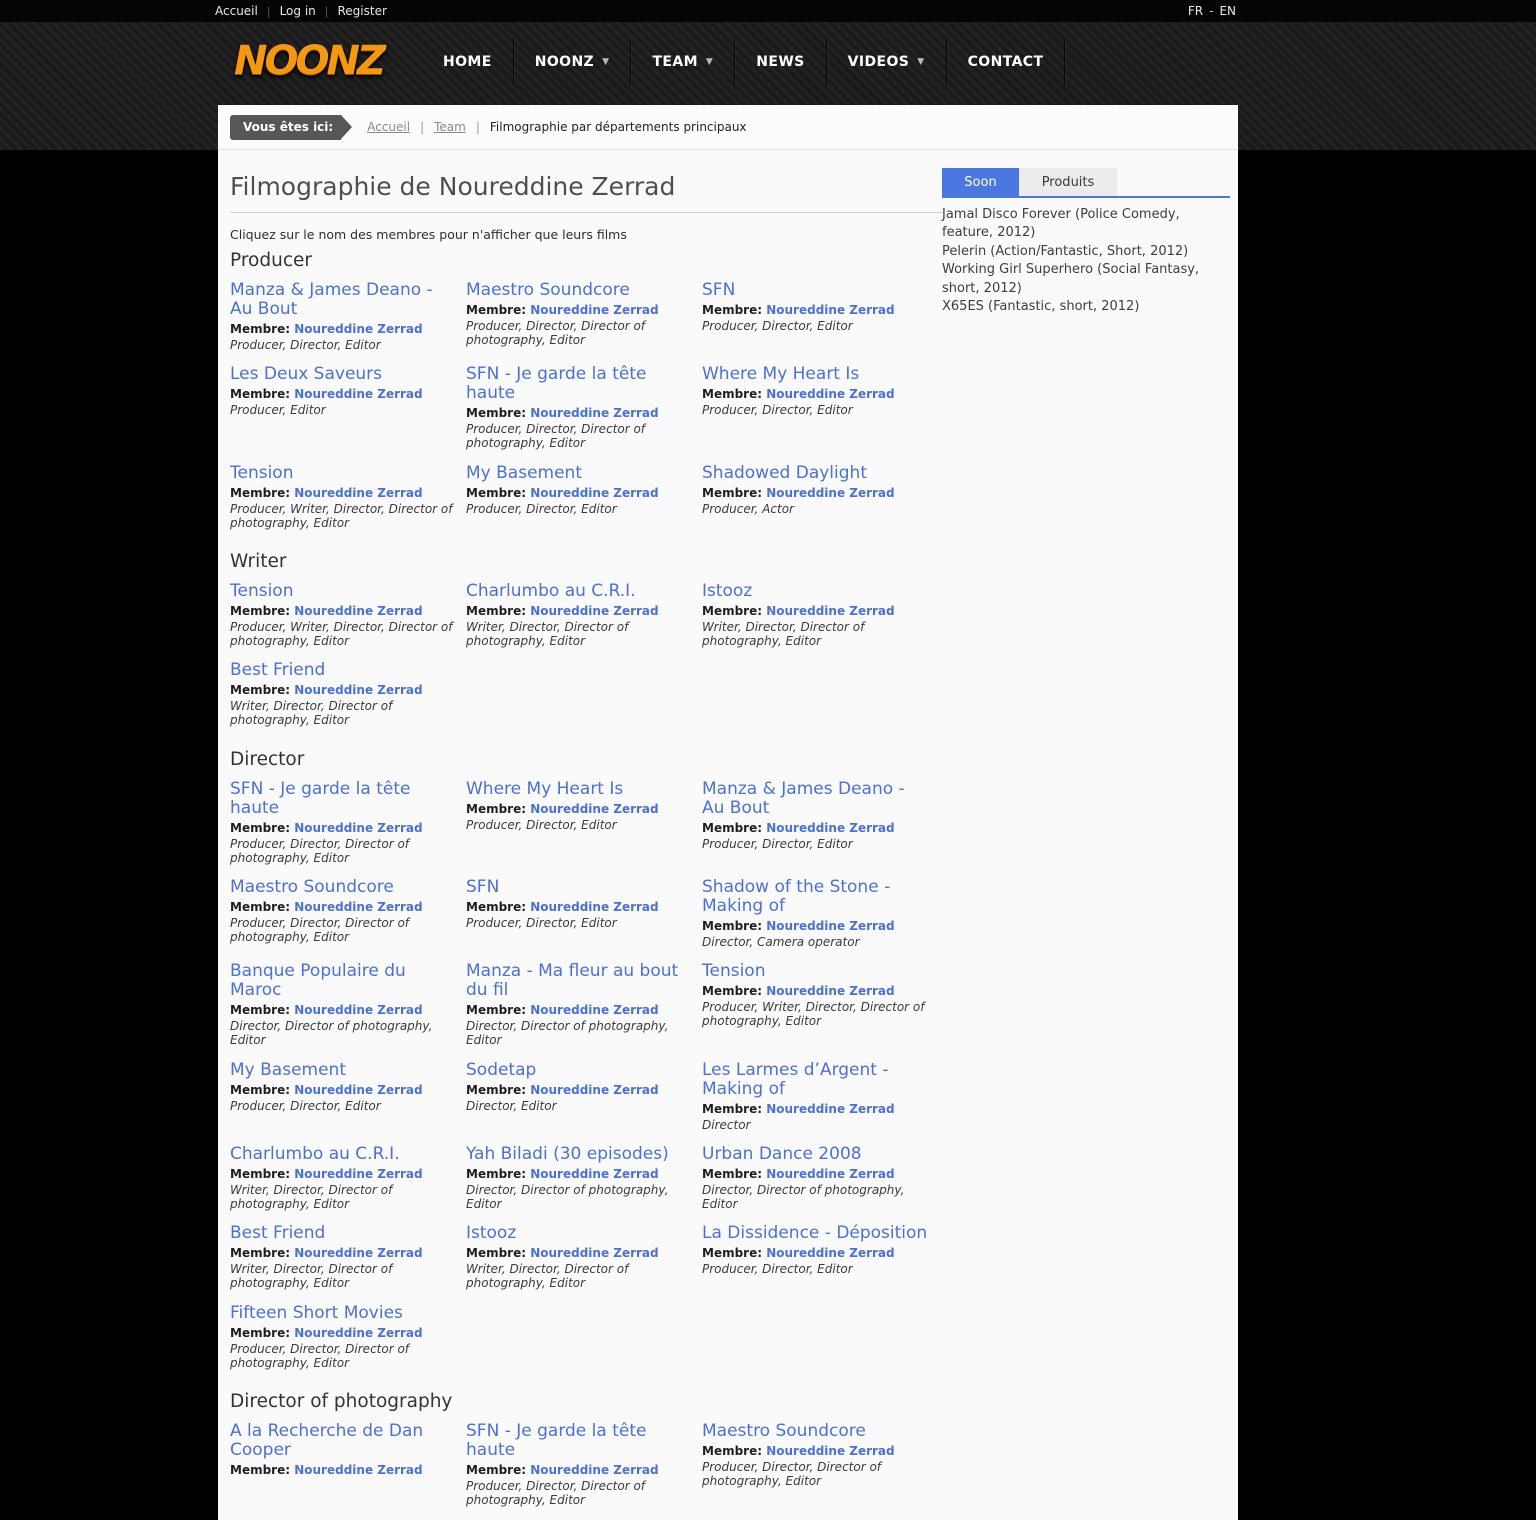 This screenshot has width=1536, height=1520. What do you see at coordinates (310, 62) in the screenshot?
I see `noonz-logo: NOONZ` at bounding box center [310, 62].